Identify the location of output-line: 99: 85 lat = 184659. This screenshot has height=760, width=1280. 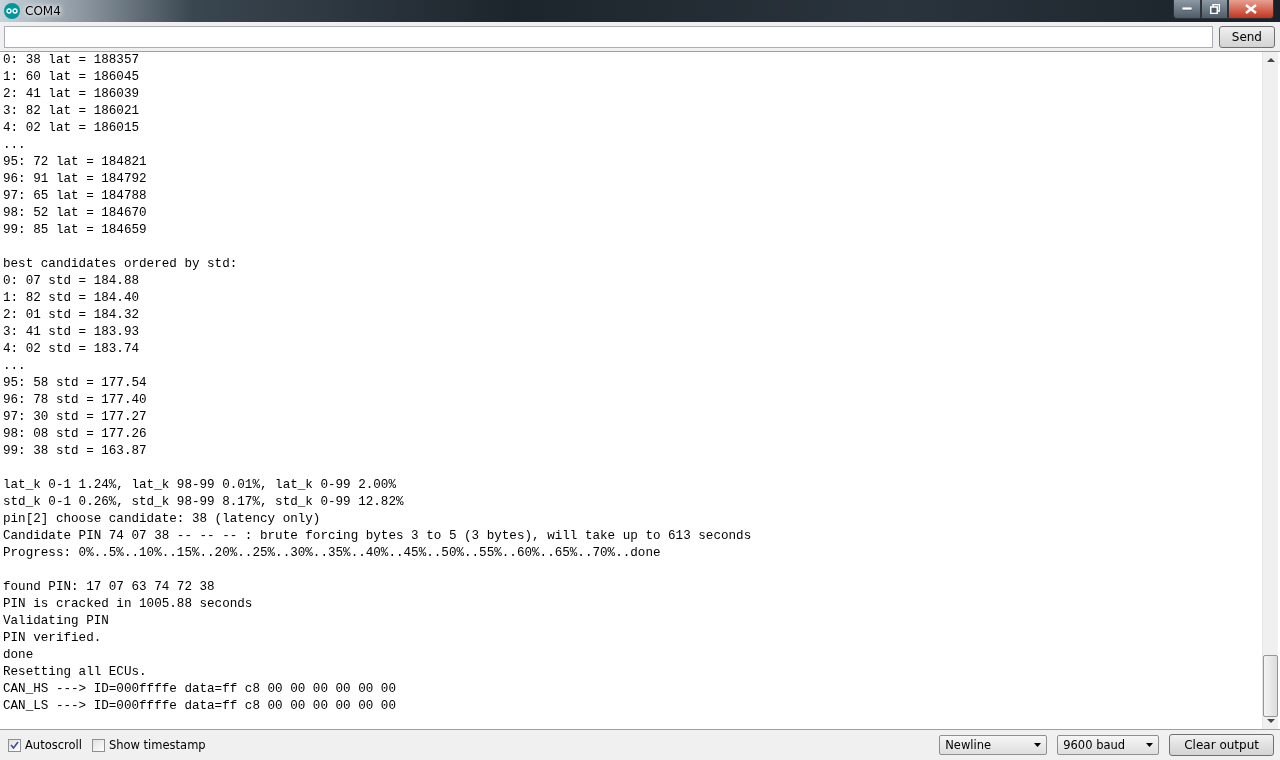
(75, 230).